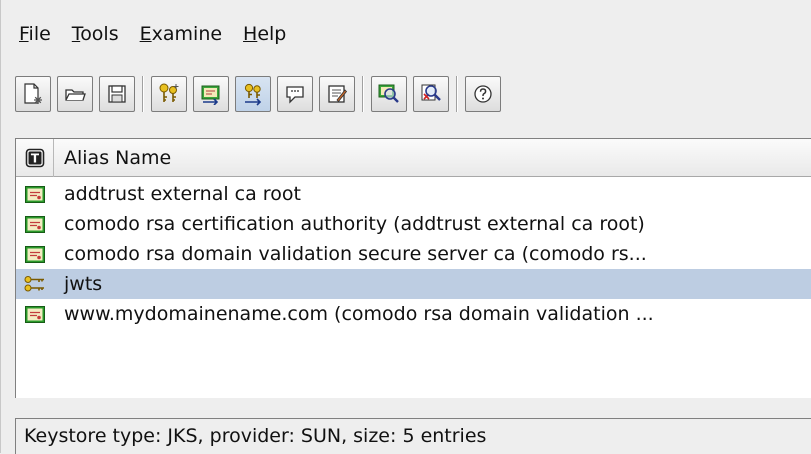 The height and width of the screenshot is (454, 811). I want to click on toolbar, so click(413, 94).